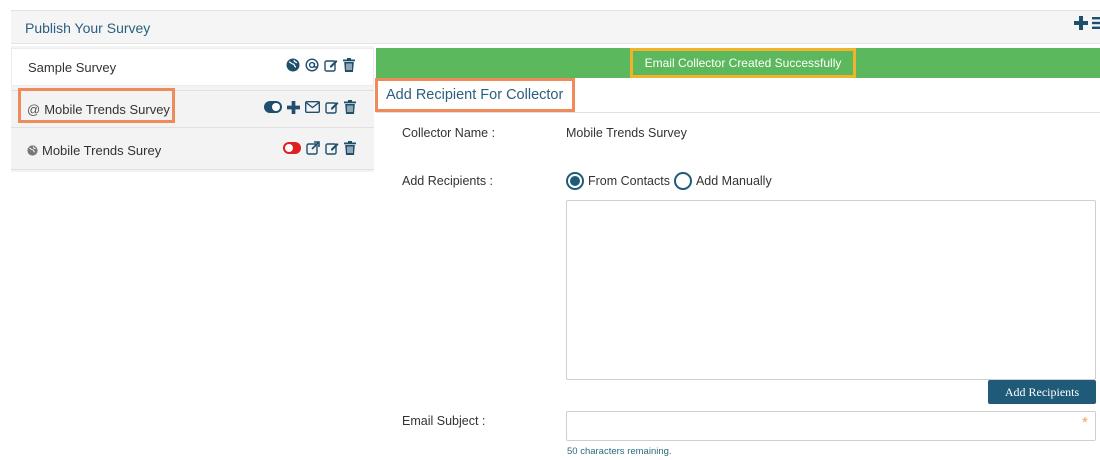 This screenshot has height=460, width=1100. Describe the element at coordinates (312, 107) in the screenshot. I see `mail-icon` at that location.